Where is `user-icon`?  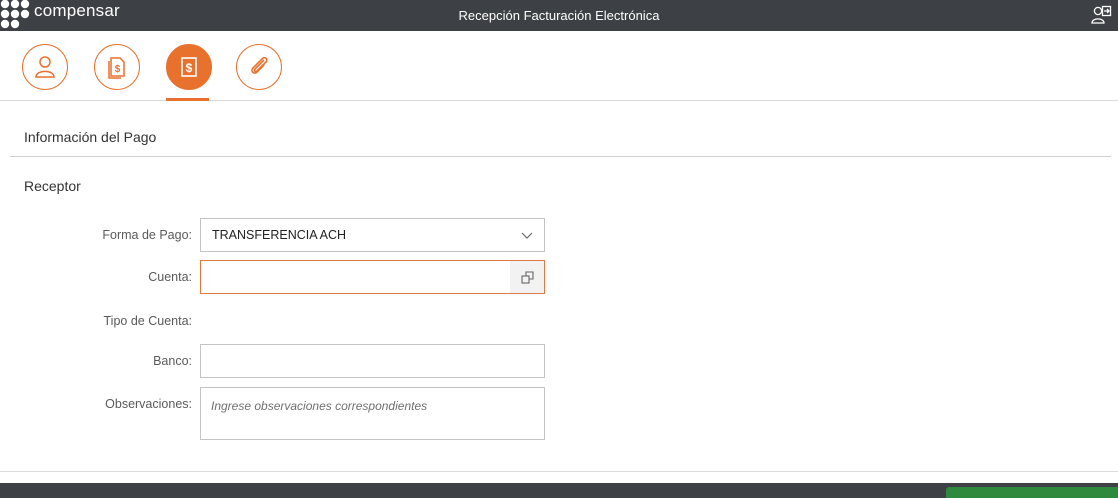 user-icon is located at coordinates (45, 67).